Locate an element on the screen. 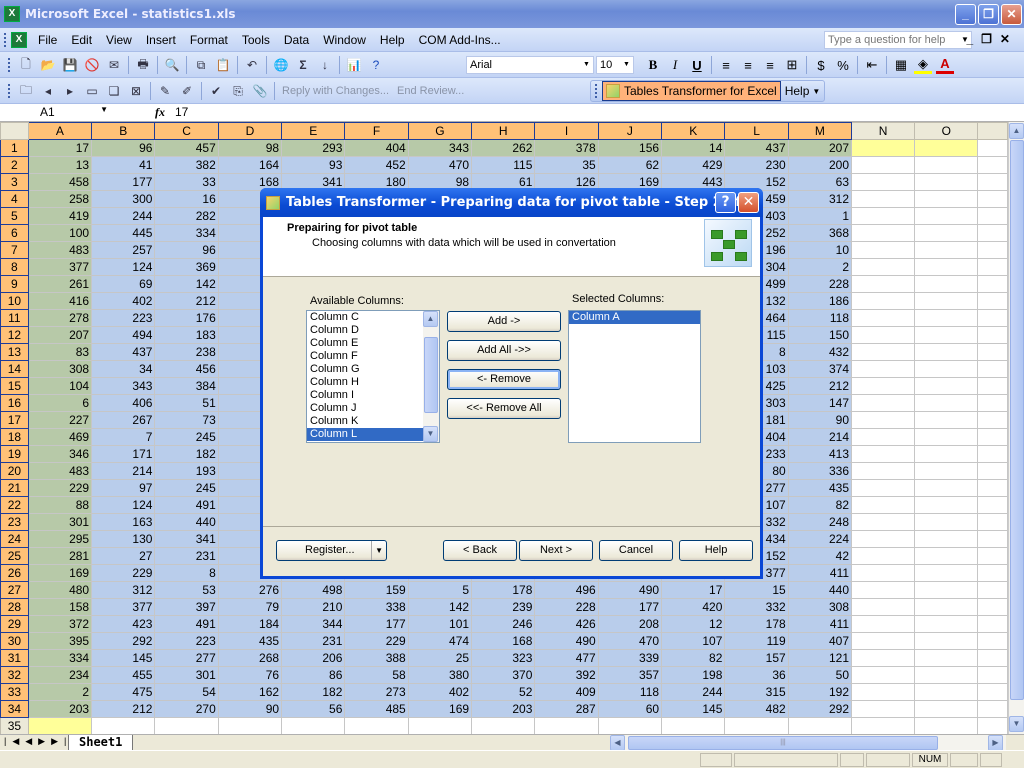 The image size is (1024, 768). dialog-close-button: ✕ is located at coordinates (748, 202).